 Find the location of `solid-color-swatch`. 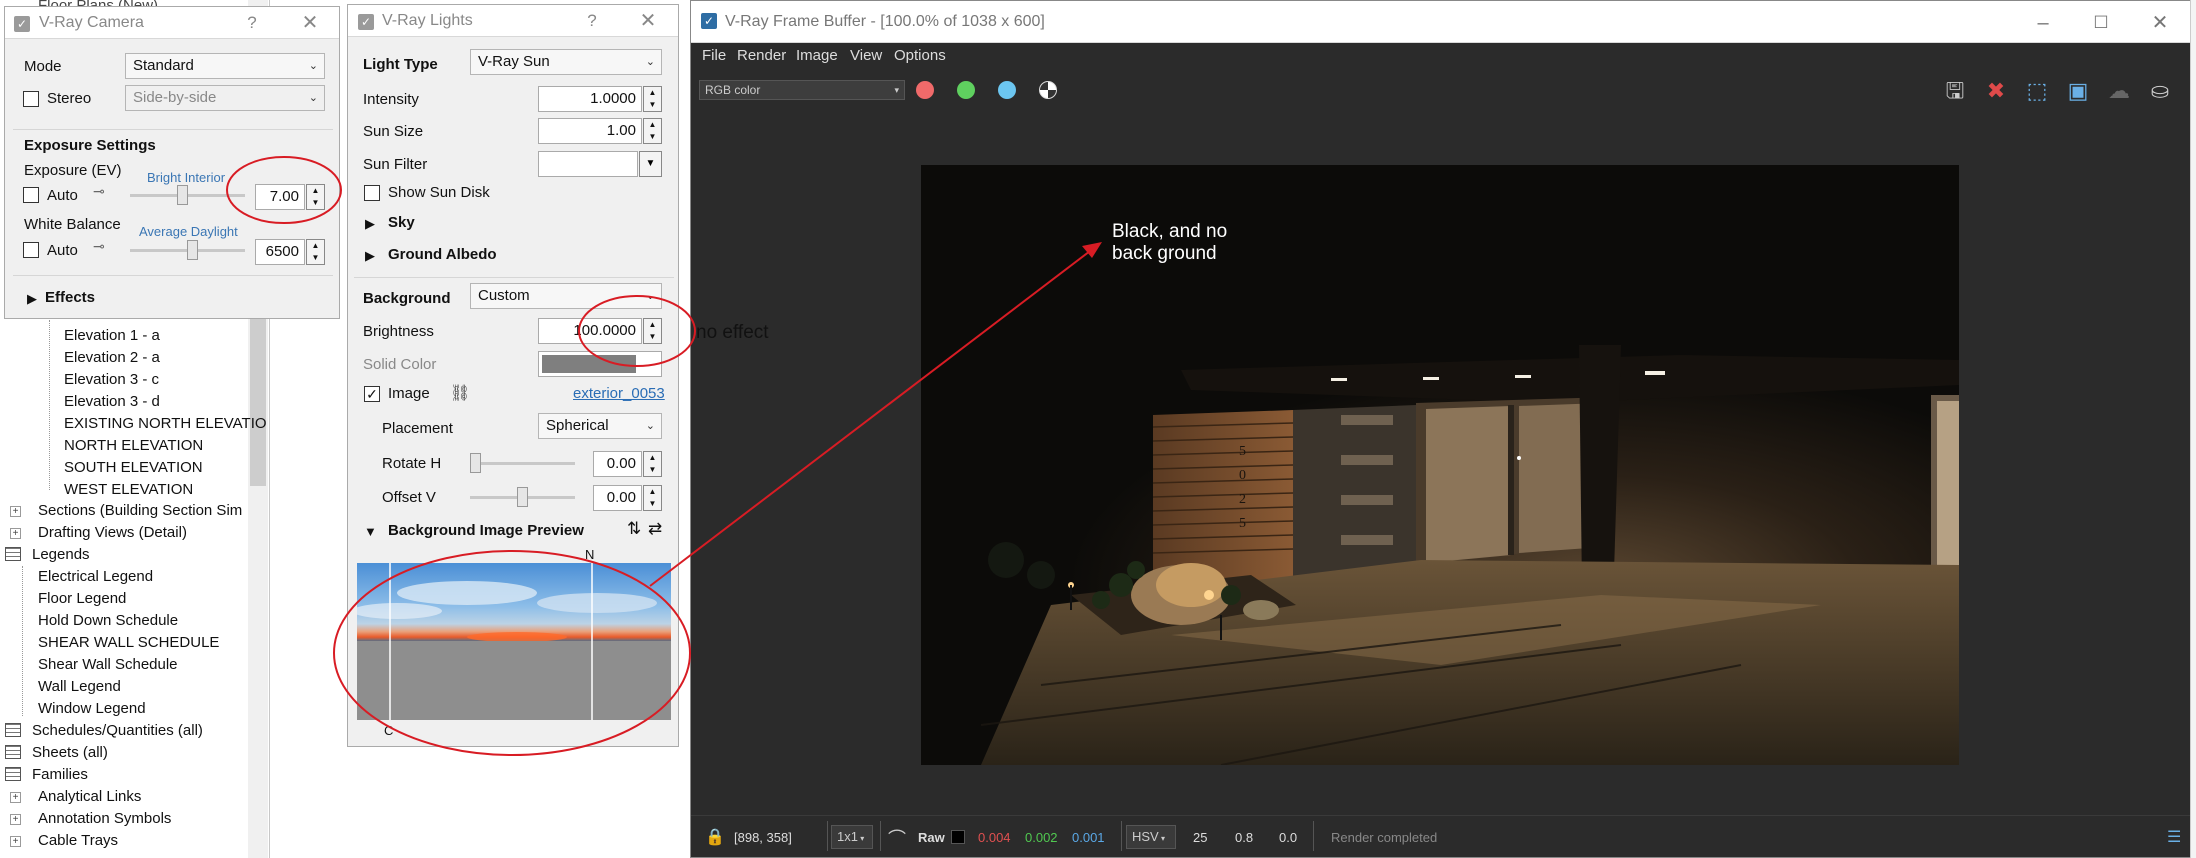

solid-color-swatch is located at coordinates (600, 364).